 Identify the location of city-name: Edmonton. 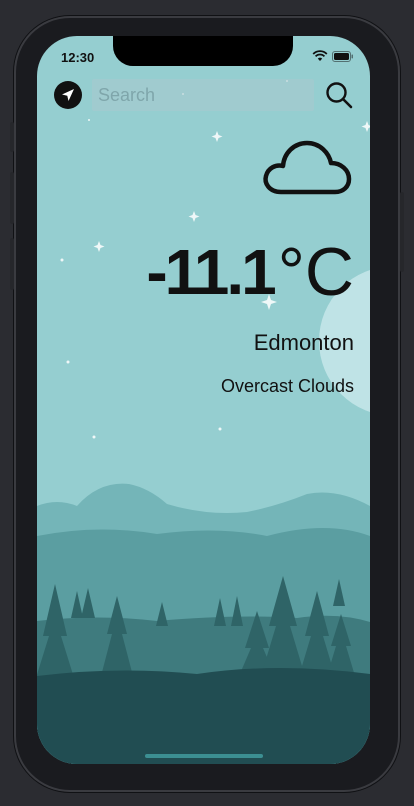
(303, 342).